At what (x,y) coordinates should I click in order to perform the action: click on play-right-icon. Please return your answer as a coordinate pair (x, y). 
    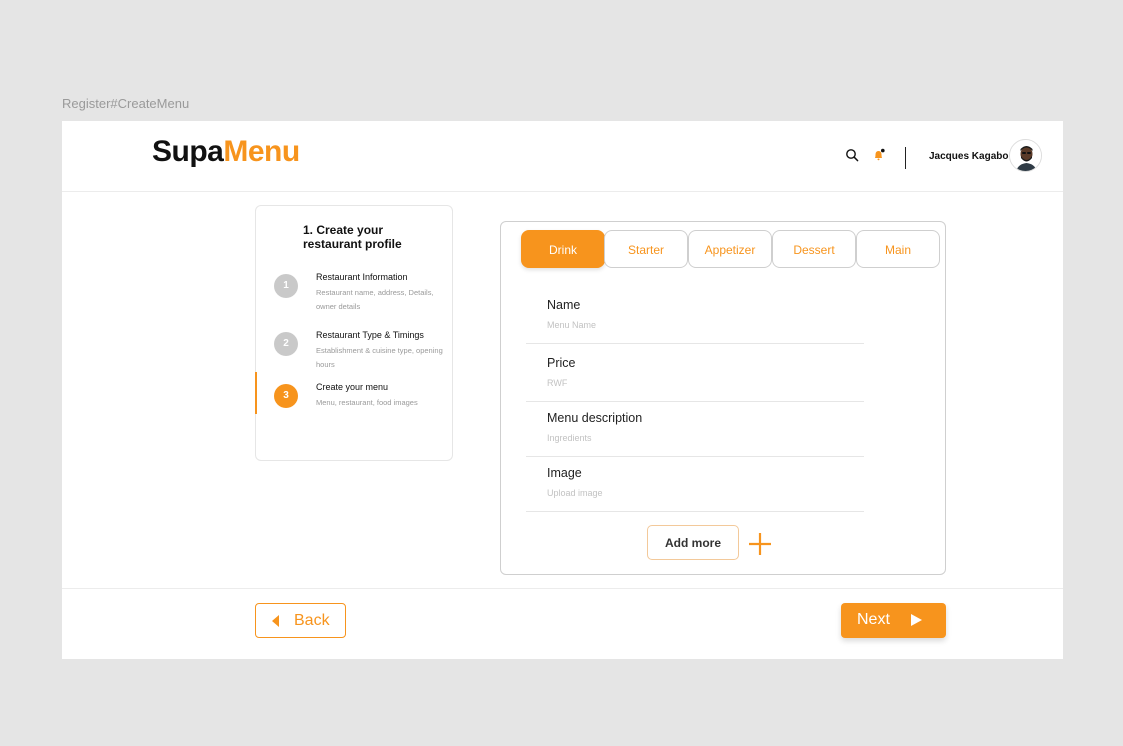
    Looking at the image, I should click on (916, 620).